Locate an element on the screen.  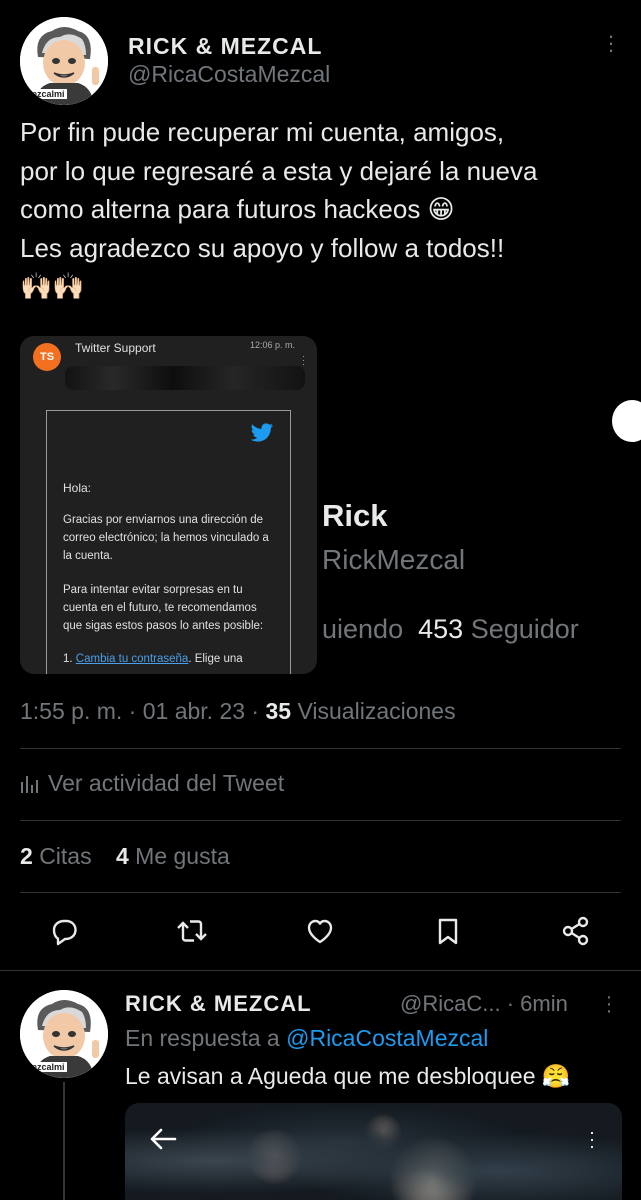
more-options-icon: · · · is located at coordinates (611, 43).